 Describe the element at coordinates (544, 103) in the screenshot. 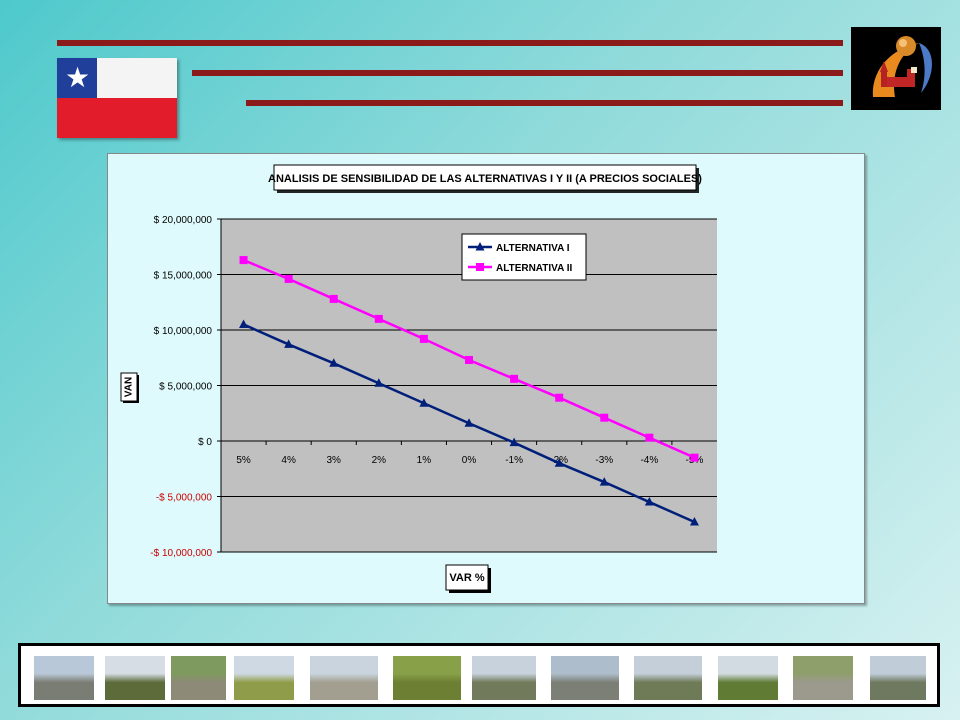

I see `header-rule-bottom` at that location.